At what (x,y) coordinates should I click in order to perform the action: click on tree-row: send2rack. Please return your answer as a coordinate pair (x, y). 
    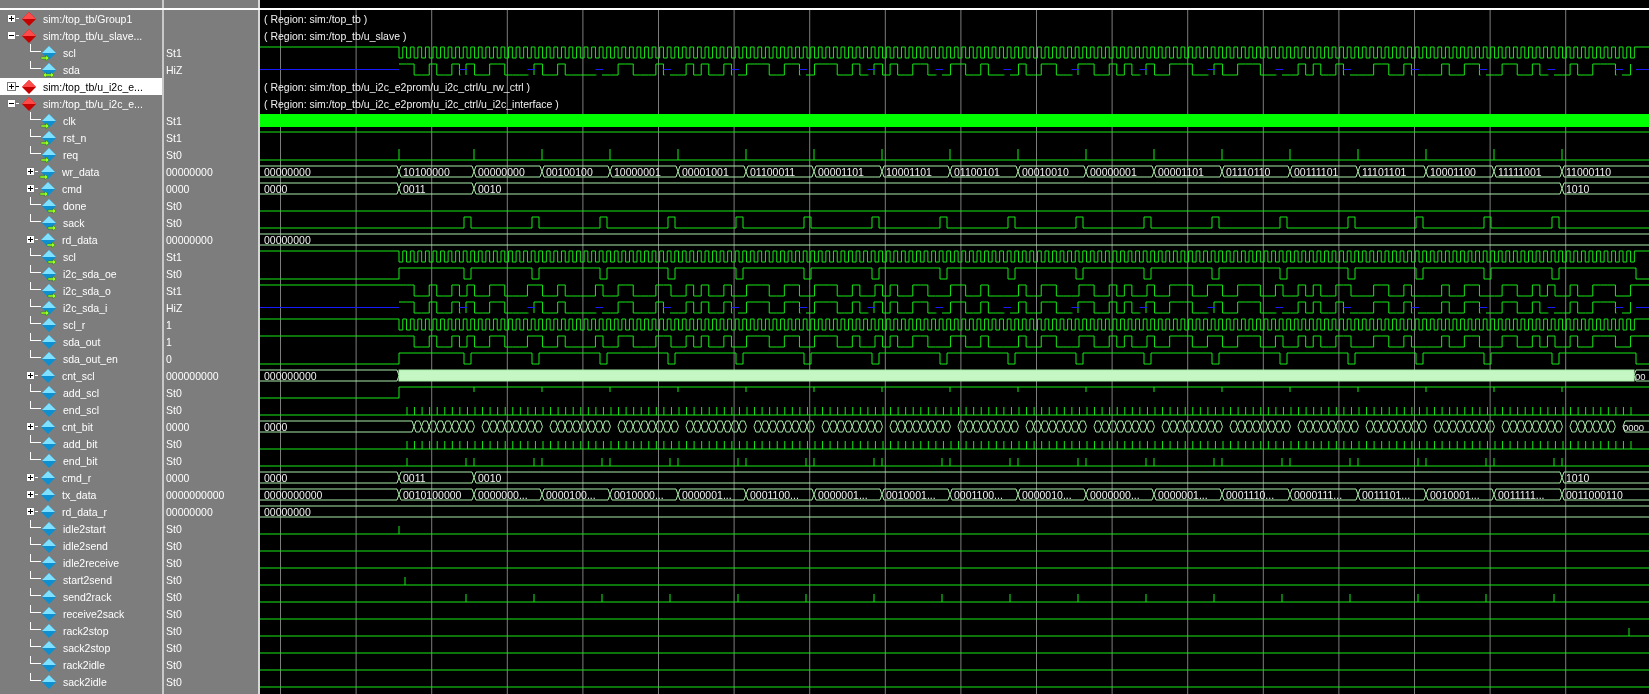
    Looking at the image, I should click on (81, 596).